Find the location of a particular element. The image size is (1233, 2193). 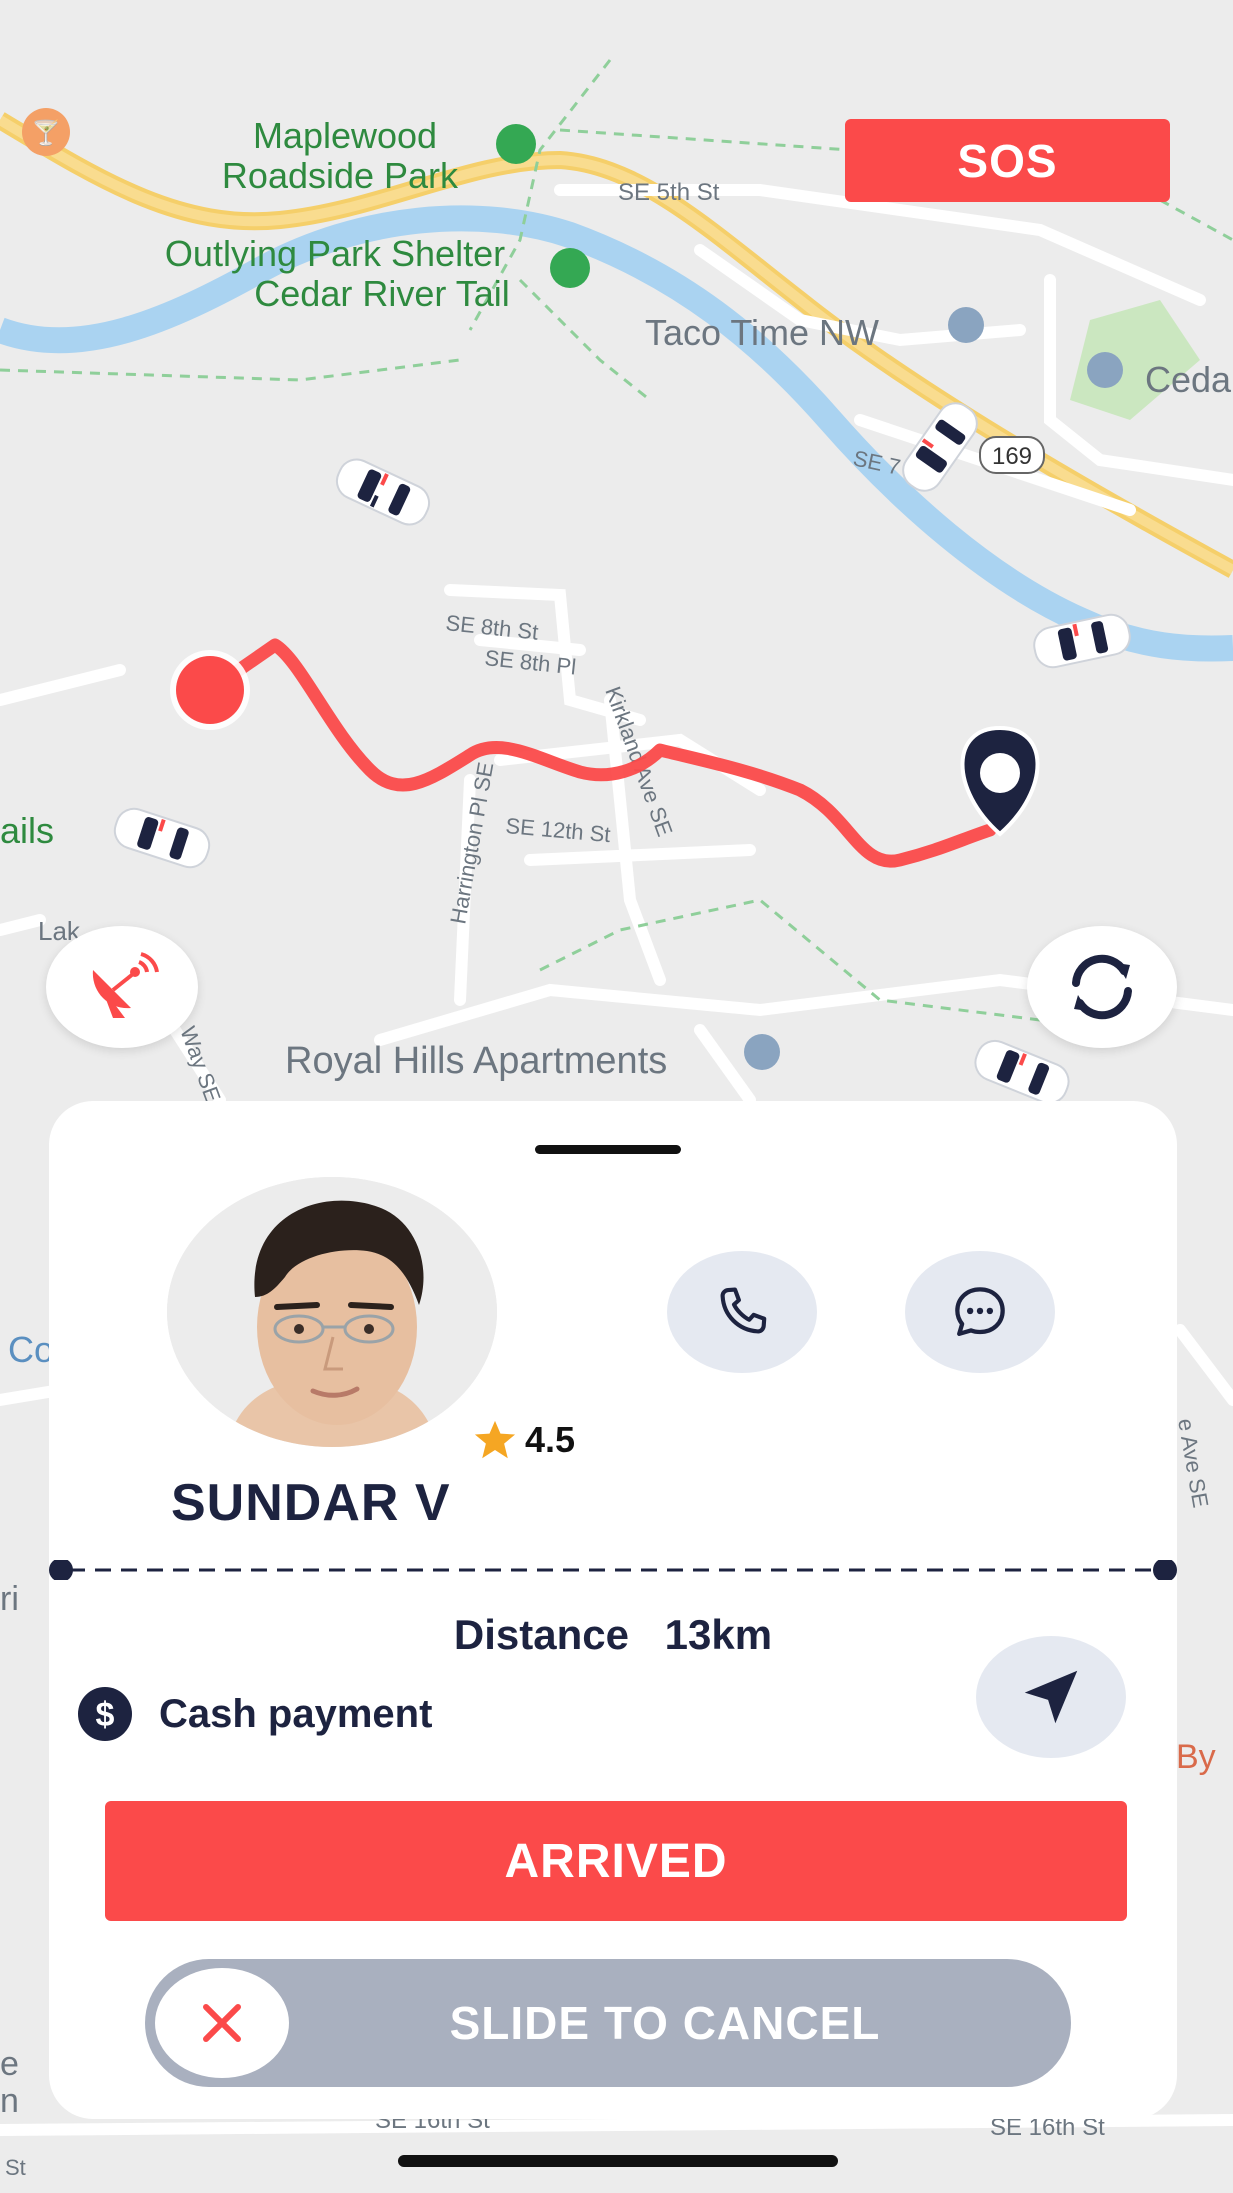

map-label-park: Maplewood is located at coordinates (345, 135).